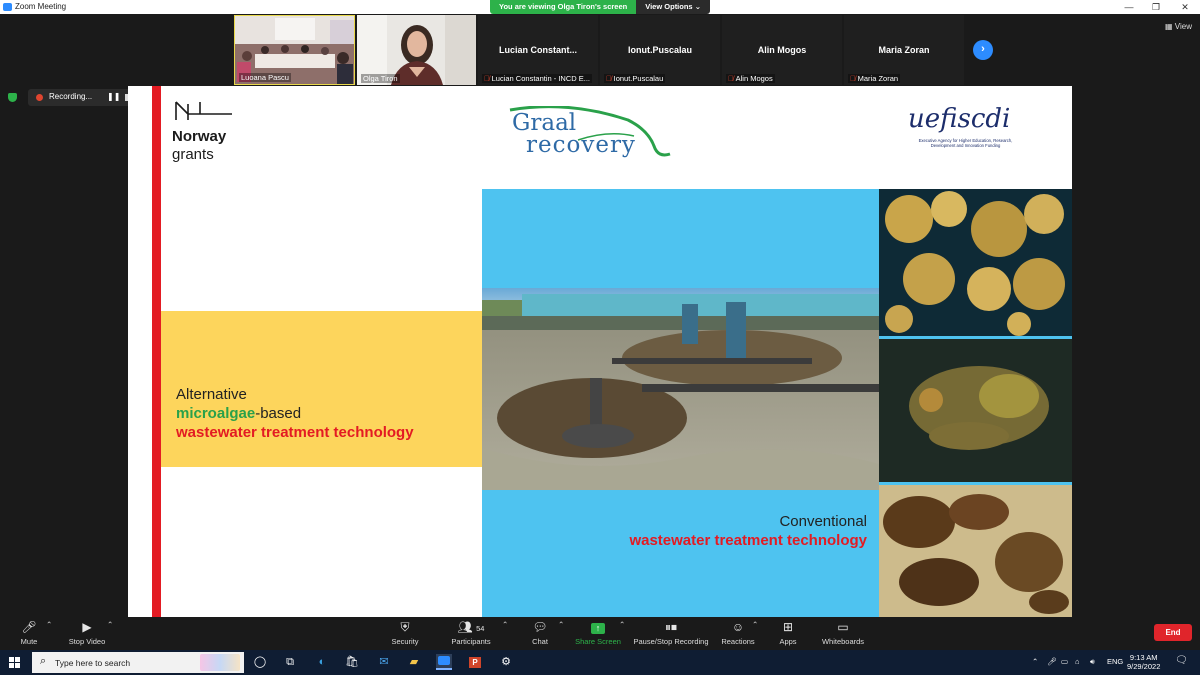  What do you see at coordinates (211, 394) in the screenshot?
I see `alt-line-1: Alternative` at bounding box center [211, 394].